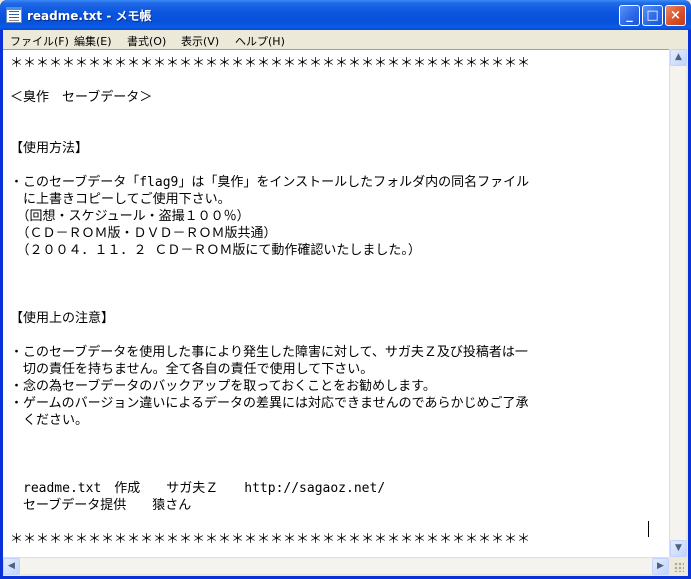  Describe the element at coordinates (14, 15) in the screenshot. I see `notepad-icon` at that location.